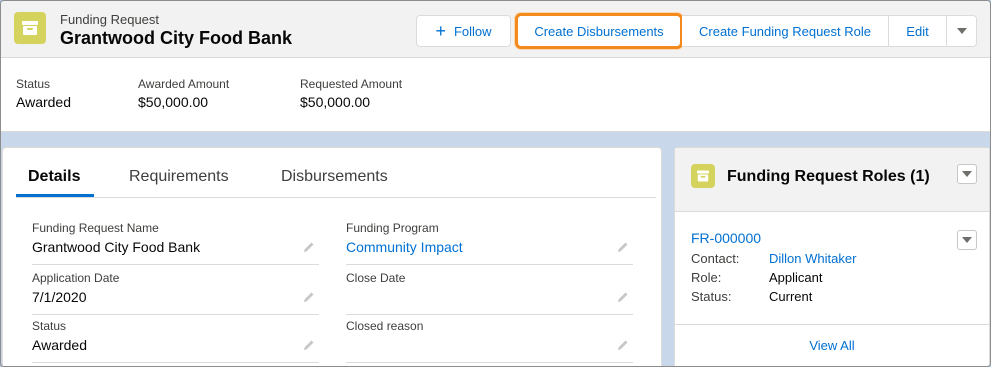 The image size is (991, 367). Describe the element at coordinates (711, 296) in the screenshot. I see `role-key: Status:` at that location.